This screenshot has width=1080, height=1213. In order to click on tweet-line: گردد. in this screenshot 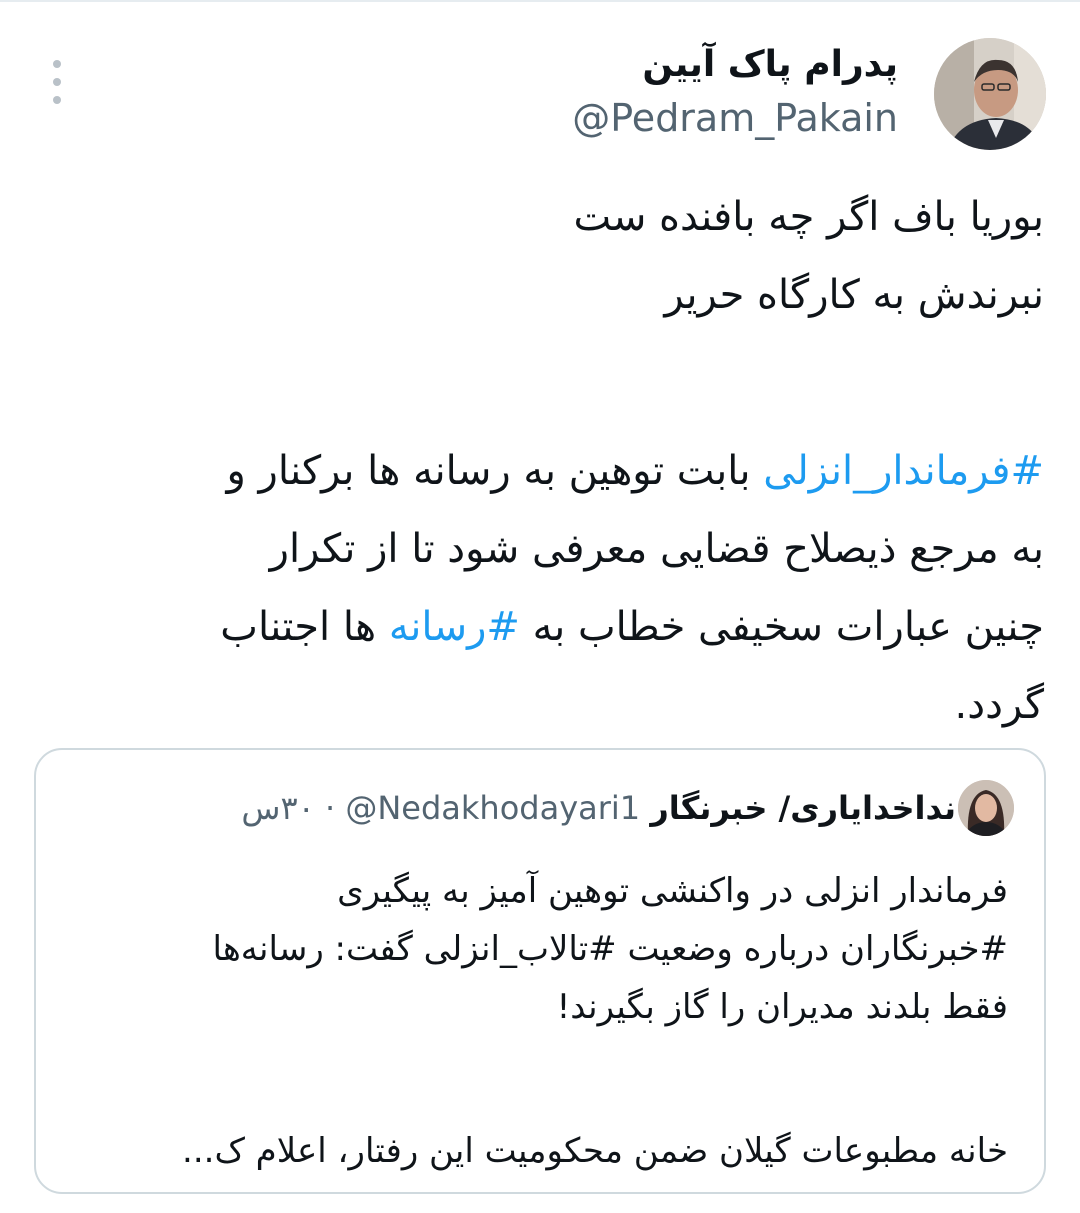, I will do `click(999, 705)`.